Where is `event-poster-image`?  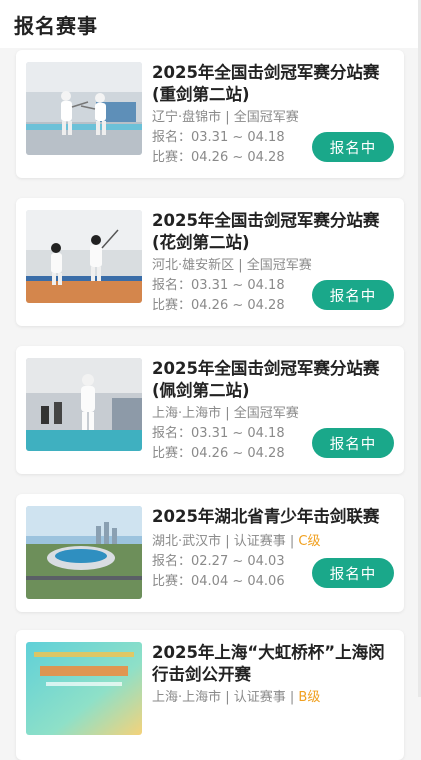 event-poster-image is located at coordinates (84, 688).